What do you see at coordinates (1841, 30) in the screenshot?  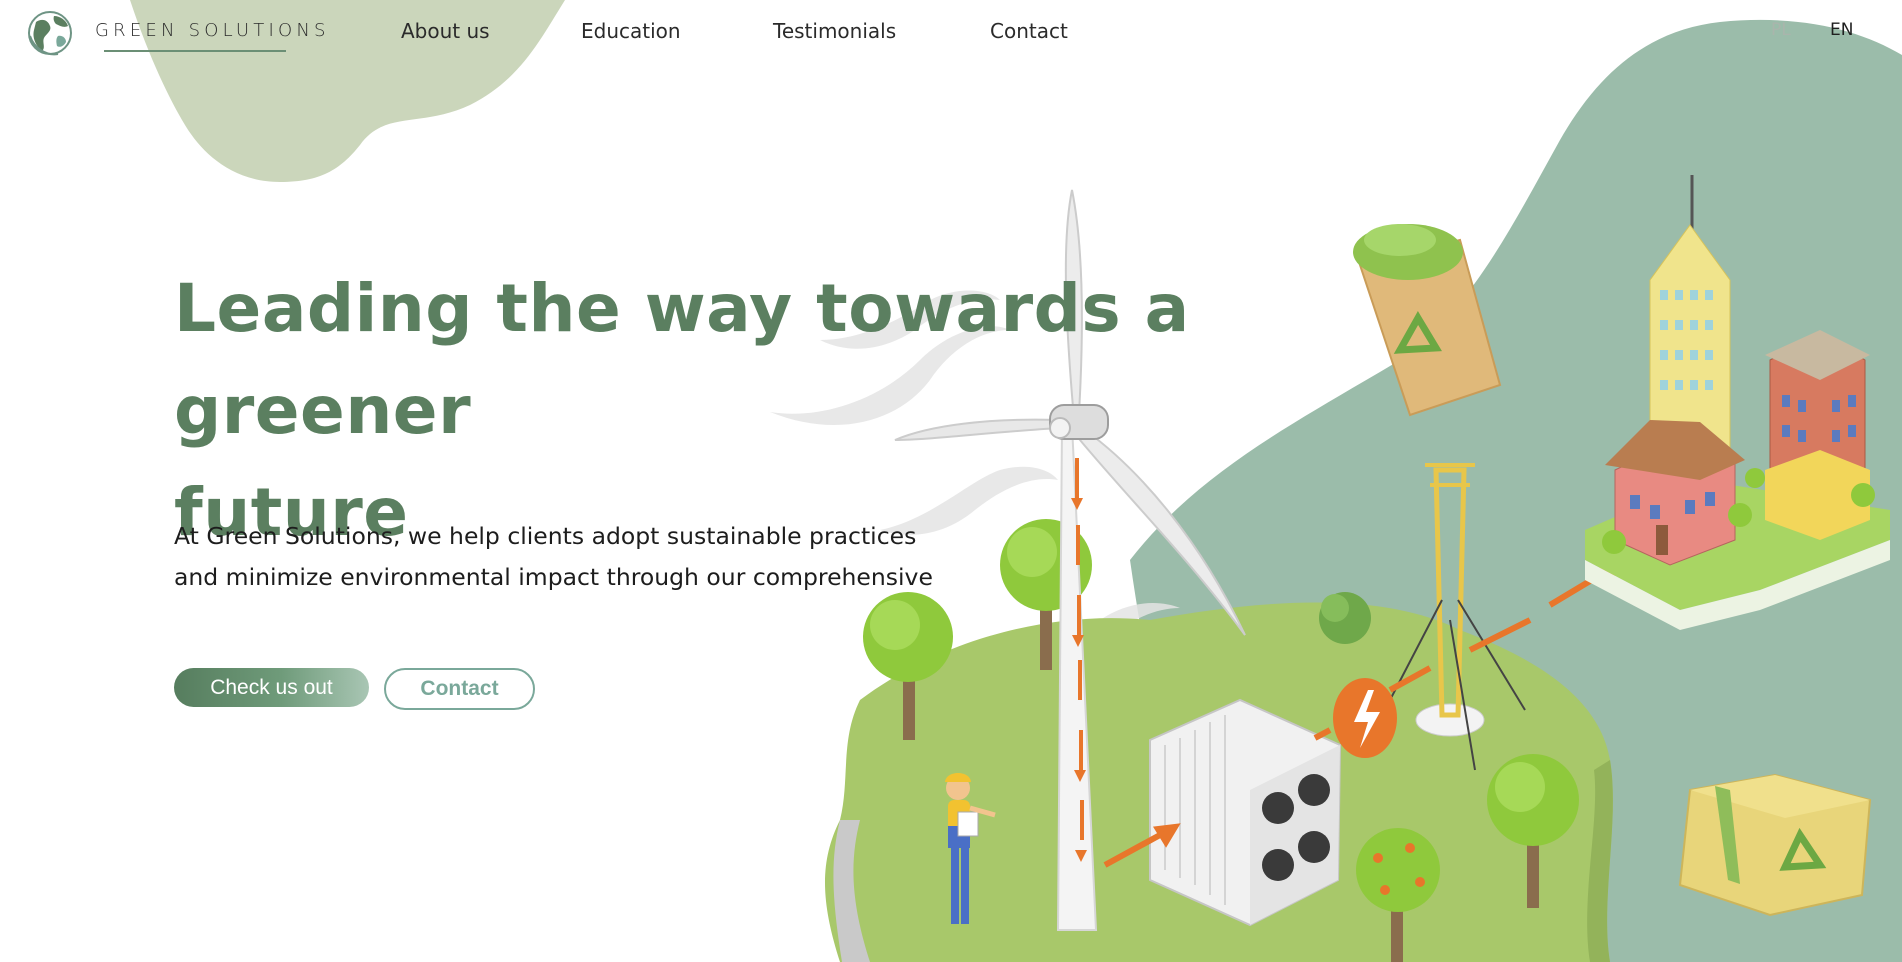 I see `language-en-option: EN` at bounding box center [1841, 30].